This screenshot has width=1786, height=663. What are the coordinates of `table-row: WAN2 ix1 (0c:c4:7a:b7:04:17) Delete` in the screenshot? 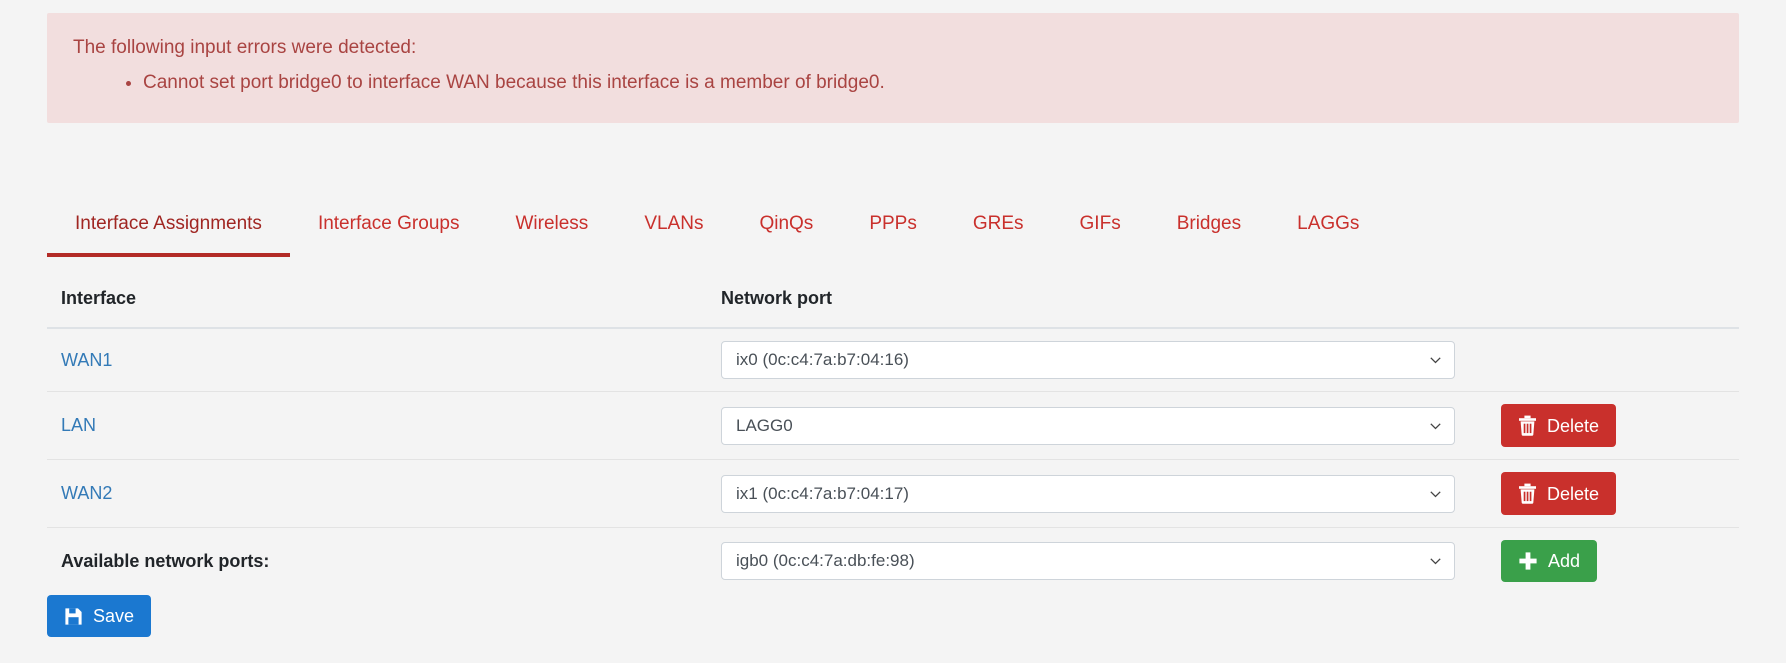 It's located at (893, 493).